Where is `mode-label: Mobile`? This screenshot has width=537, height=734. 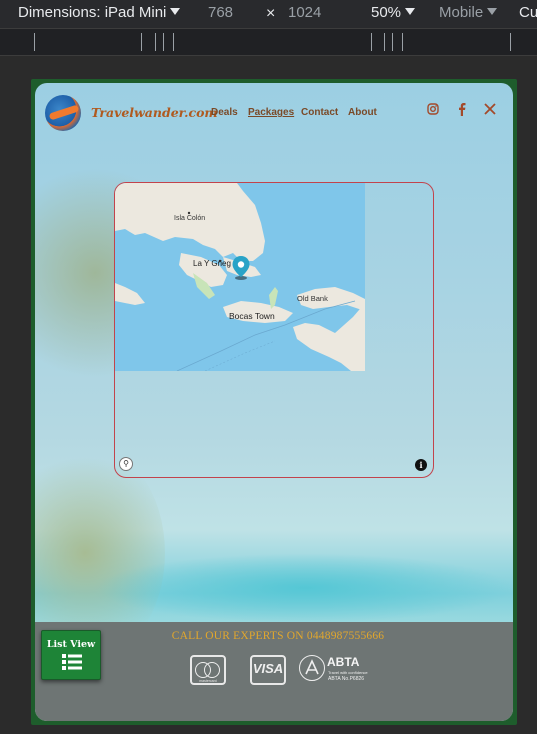 mode-label: Mobile is located at coordinates (461, 12).